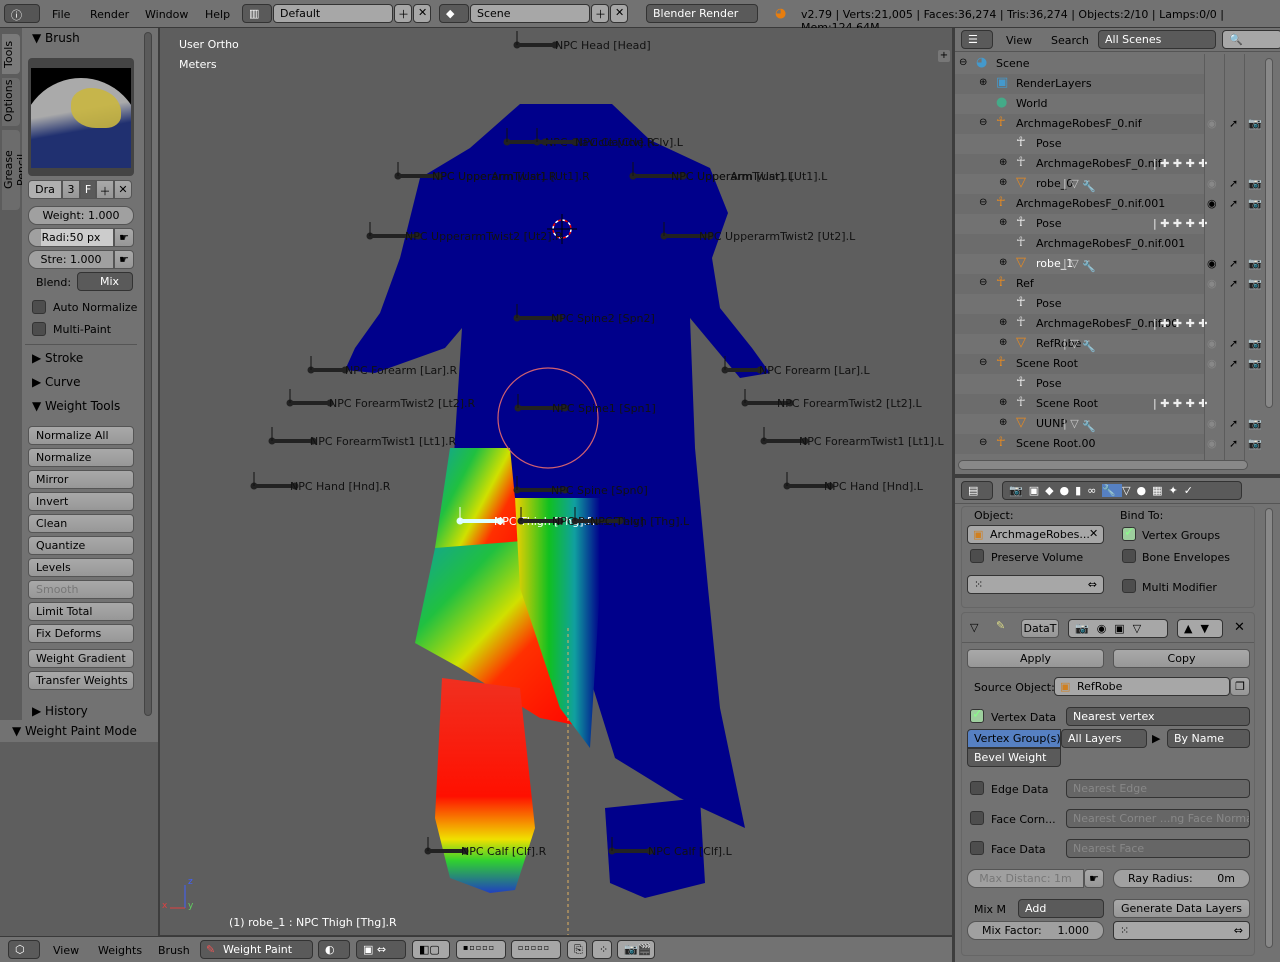  What do you see at coordinates (977, 715) in the screenshot?
I see `vertex-data-checkbox` at bounding box center [977, 715].